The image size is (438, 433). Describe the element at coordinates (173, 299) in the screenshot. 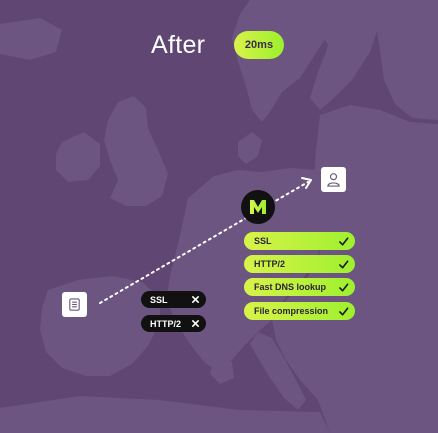

I see `origin-chip-ssl: SSL` at that location.